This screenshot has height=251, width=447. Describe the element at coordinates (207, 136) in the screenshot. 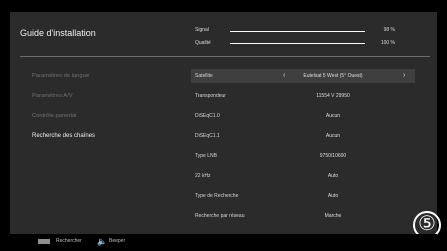

I see `diseqc11-label: DiSEqC1.1` at that location.